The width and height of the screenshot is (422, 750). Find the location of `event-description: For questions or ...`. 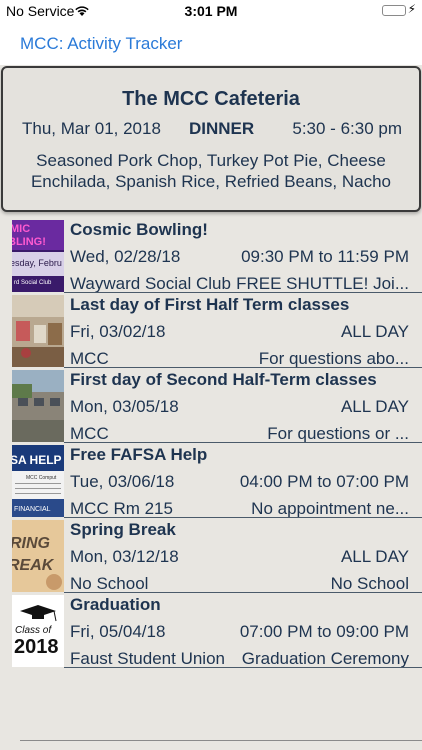

event-description: For questions or ... is located at coordinates (338, 433).